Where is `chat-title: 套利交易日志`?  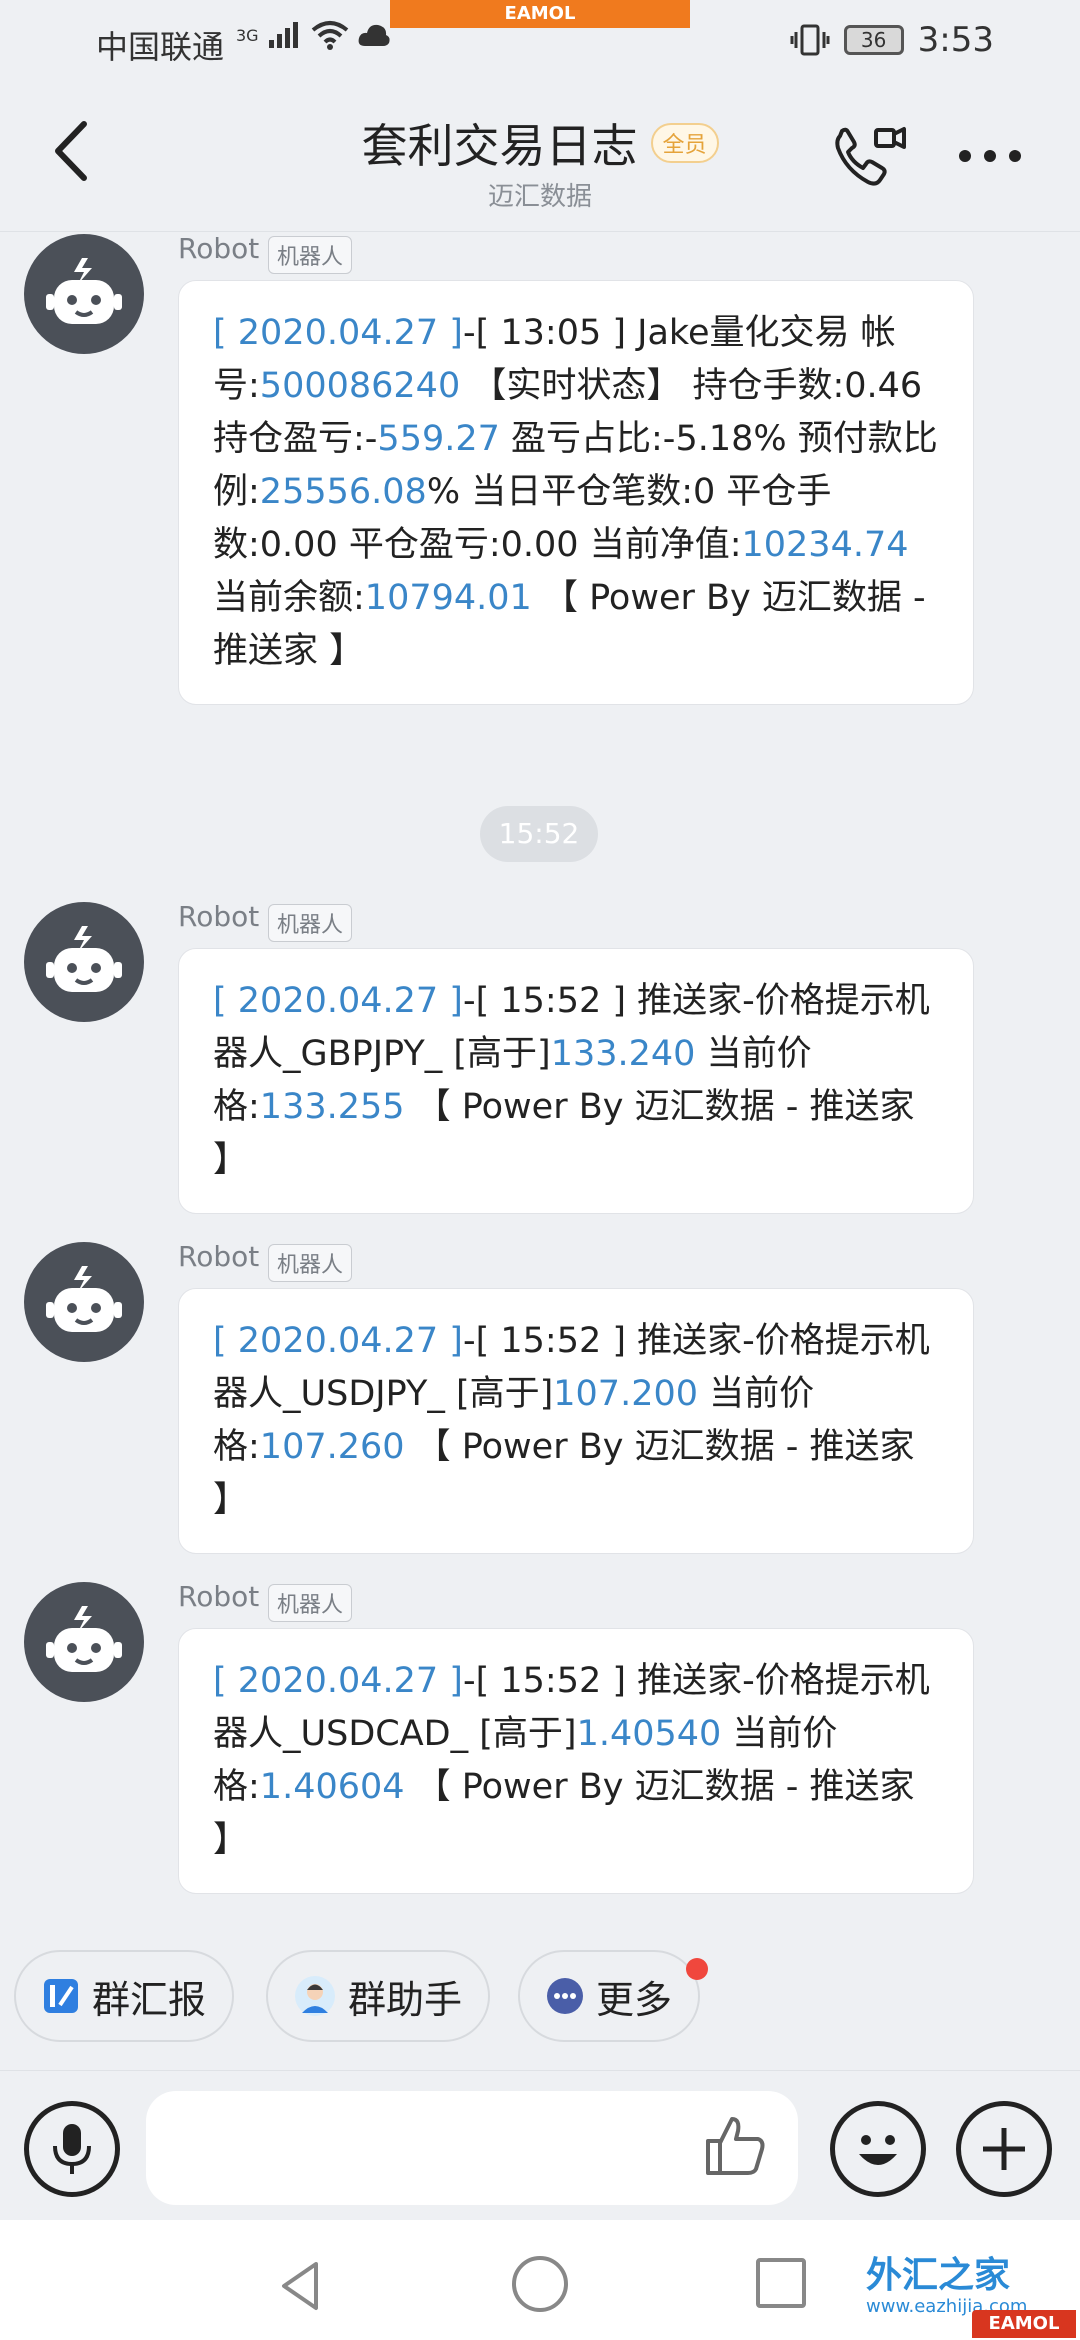
chat-title: 套利交易日志 is located at coordinates (499, 146).